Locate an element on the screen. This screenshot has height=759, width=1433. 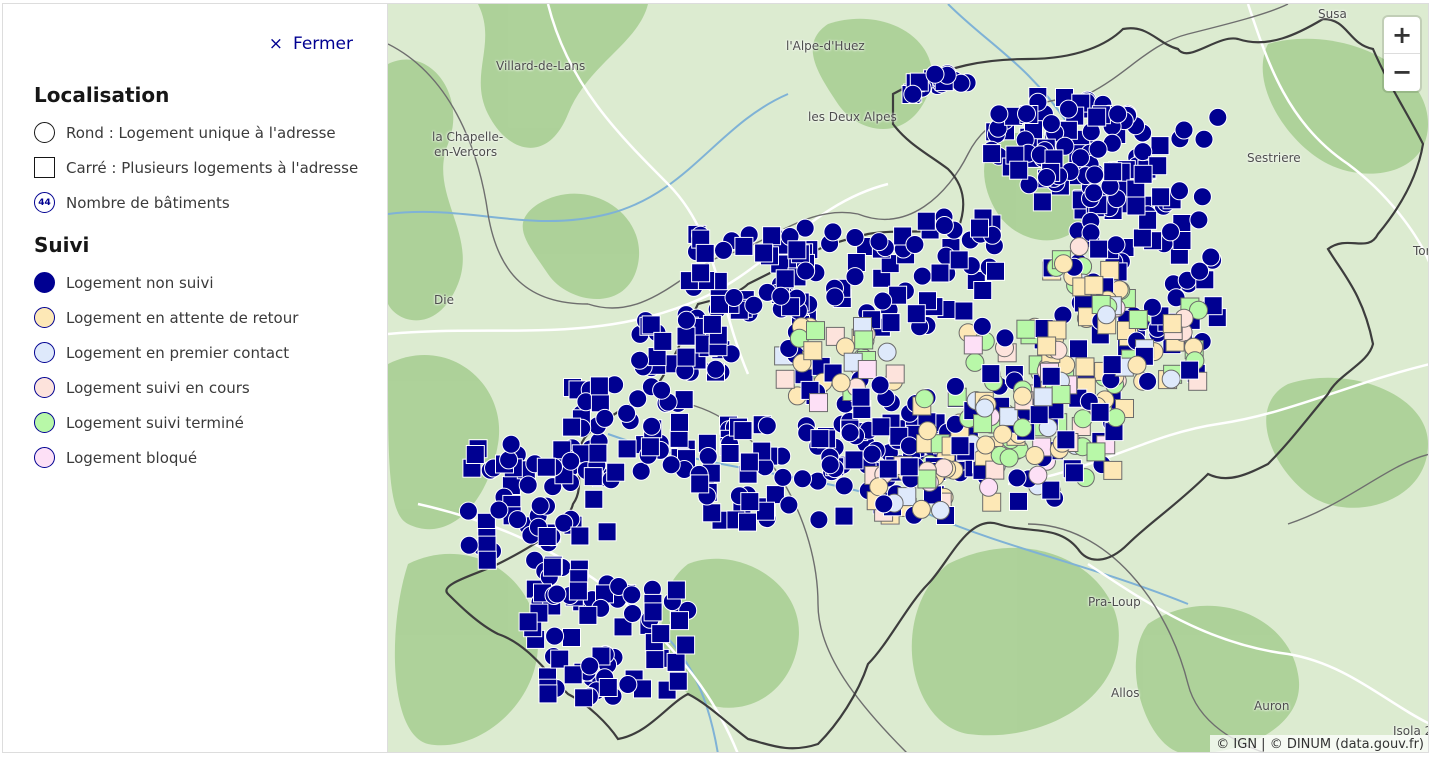
zoom-out-button: − is located at coordinates (1402, 71).